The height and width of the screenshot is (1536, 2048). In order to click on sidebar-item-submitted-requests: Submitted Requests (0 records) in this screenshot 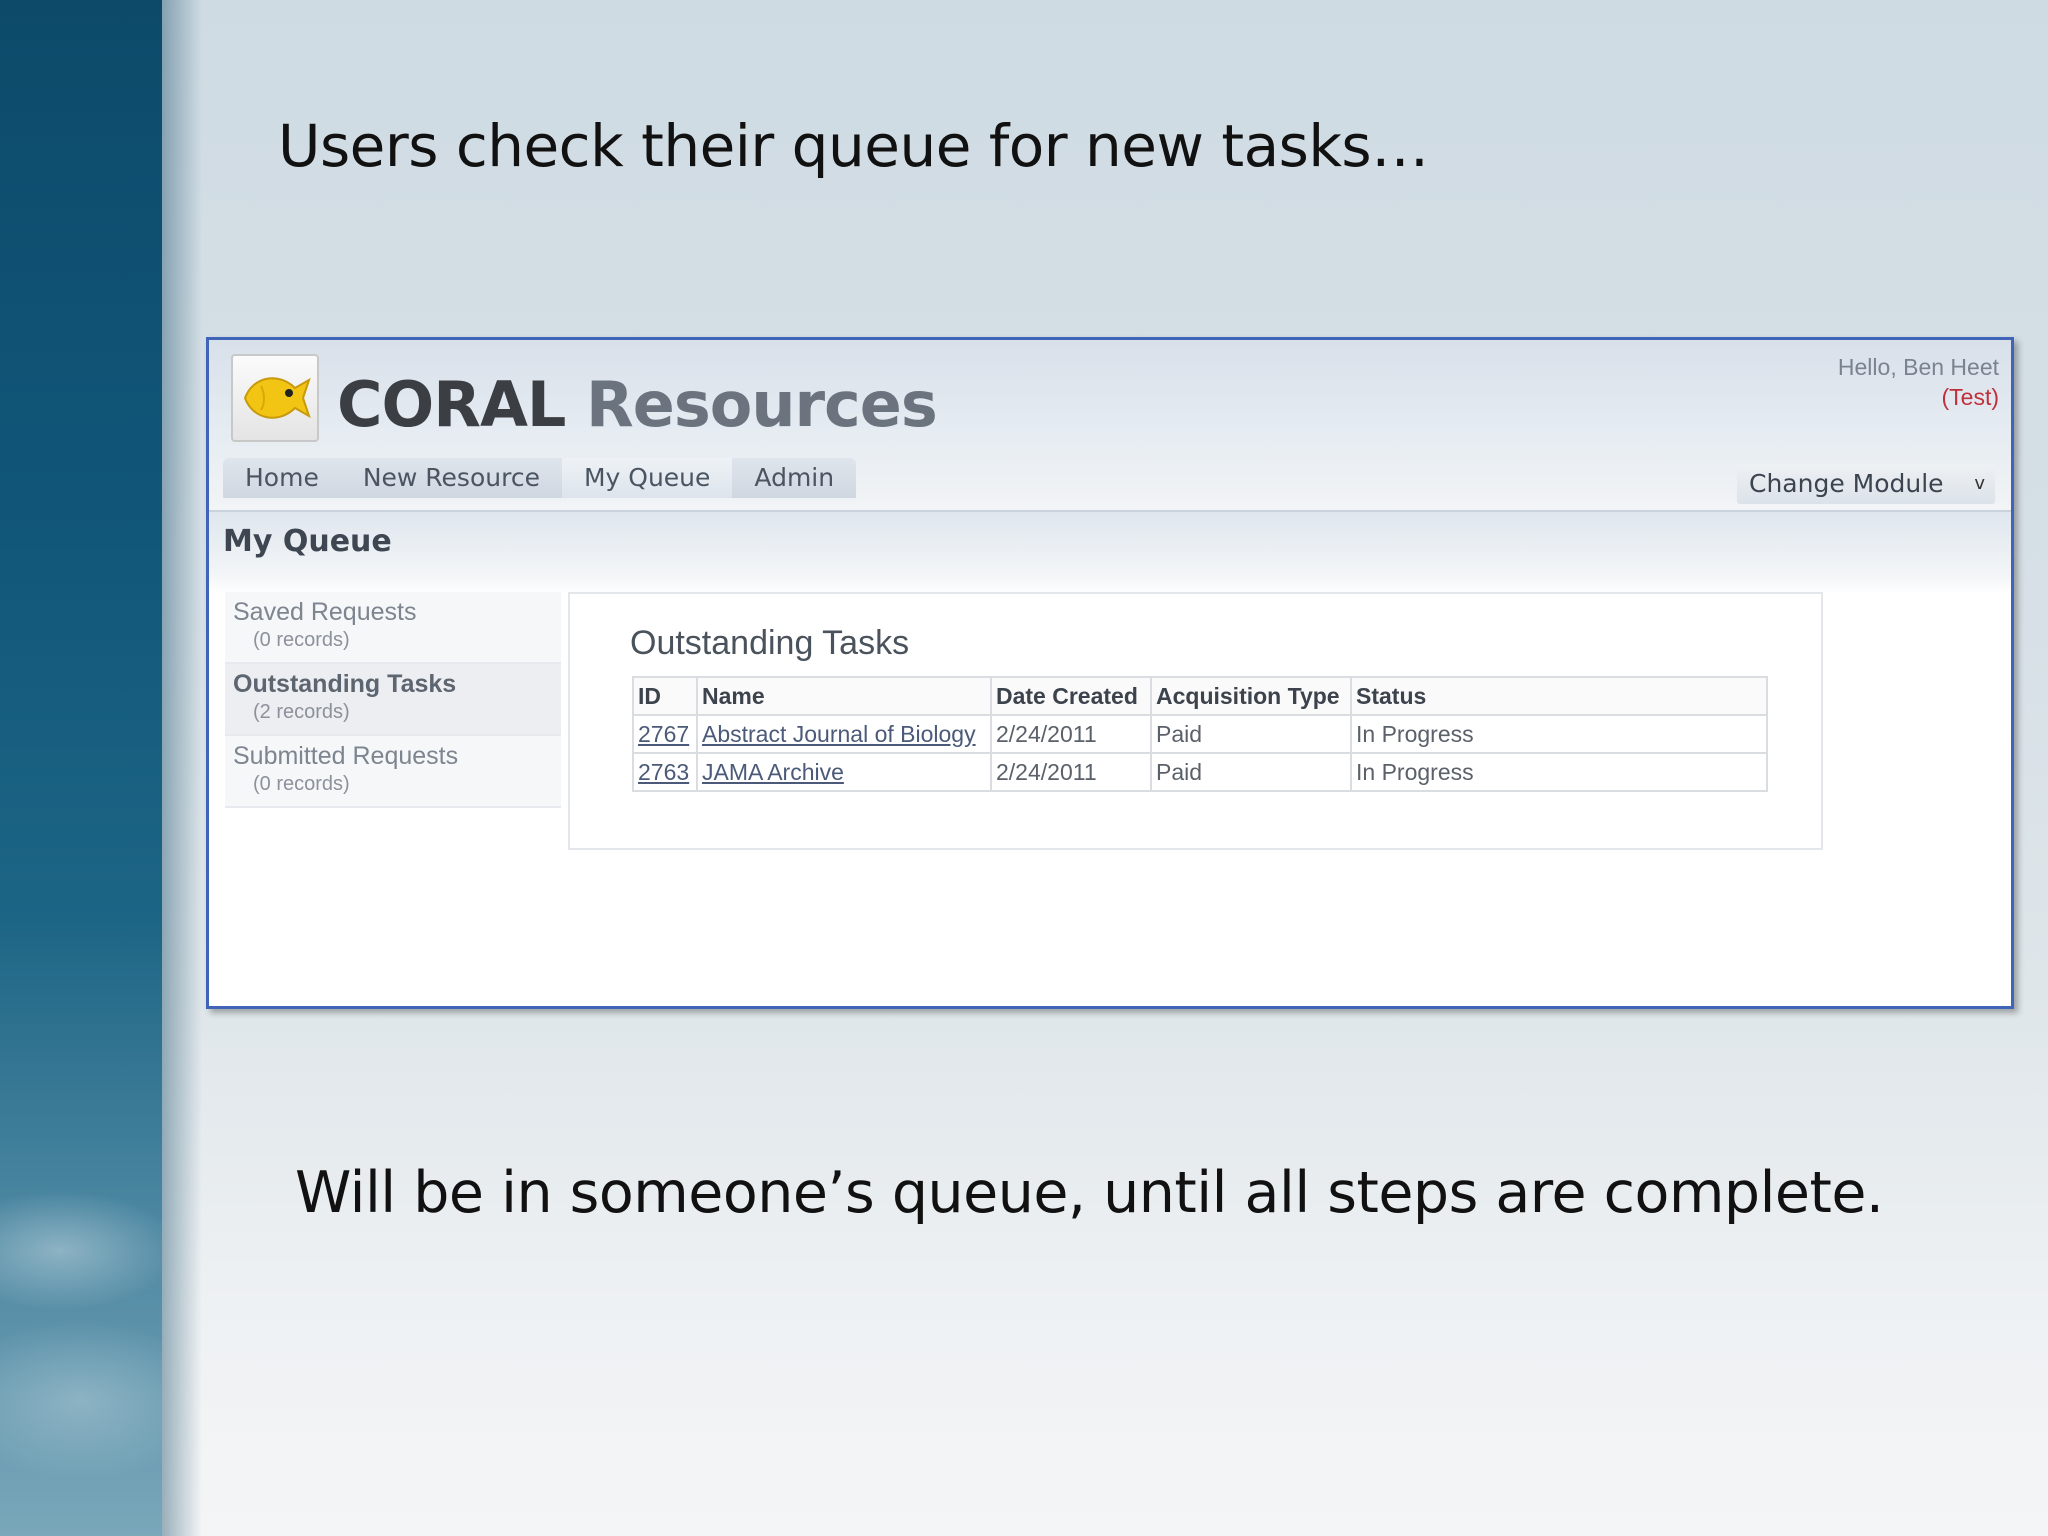, I will do `click(393, 772)`.